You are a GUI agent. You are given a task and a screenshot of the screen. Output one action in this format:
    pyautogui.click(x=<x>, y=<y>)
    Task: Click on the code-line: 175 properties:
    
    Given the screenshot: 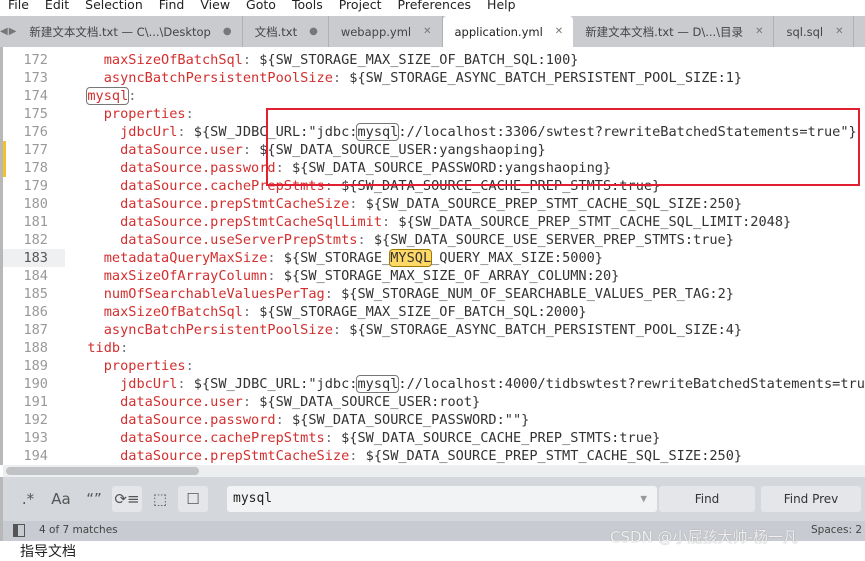 What is the action you would take?
    pyautogui.click(x=434, y=114)
    